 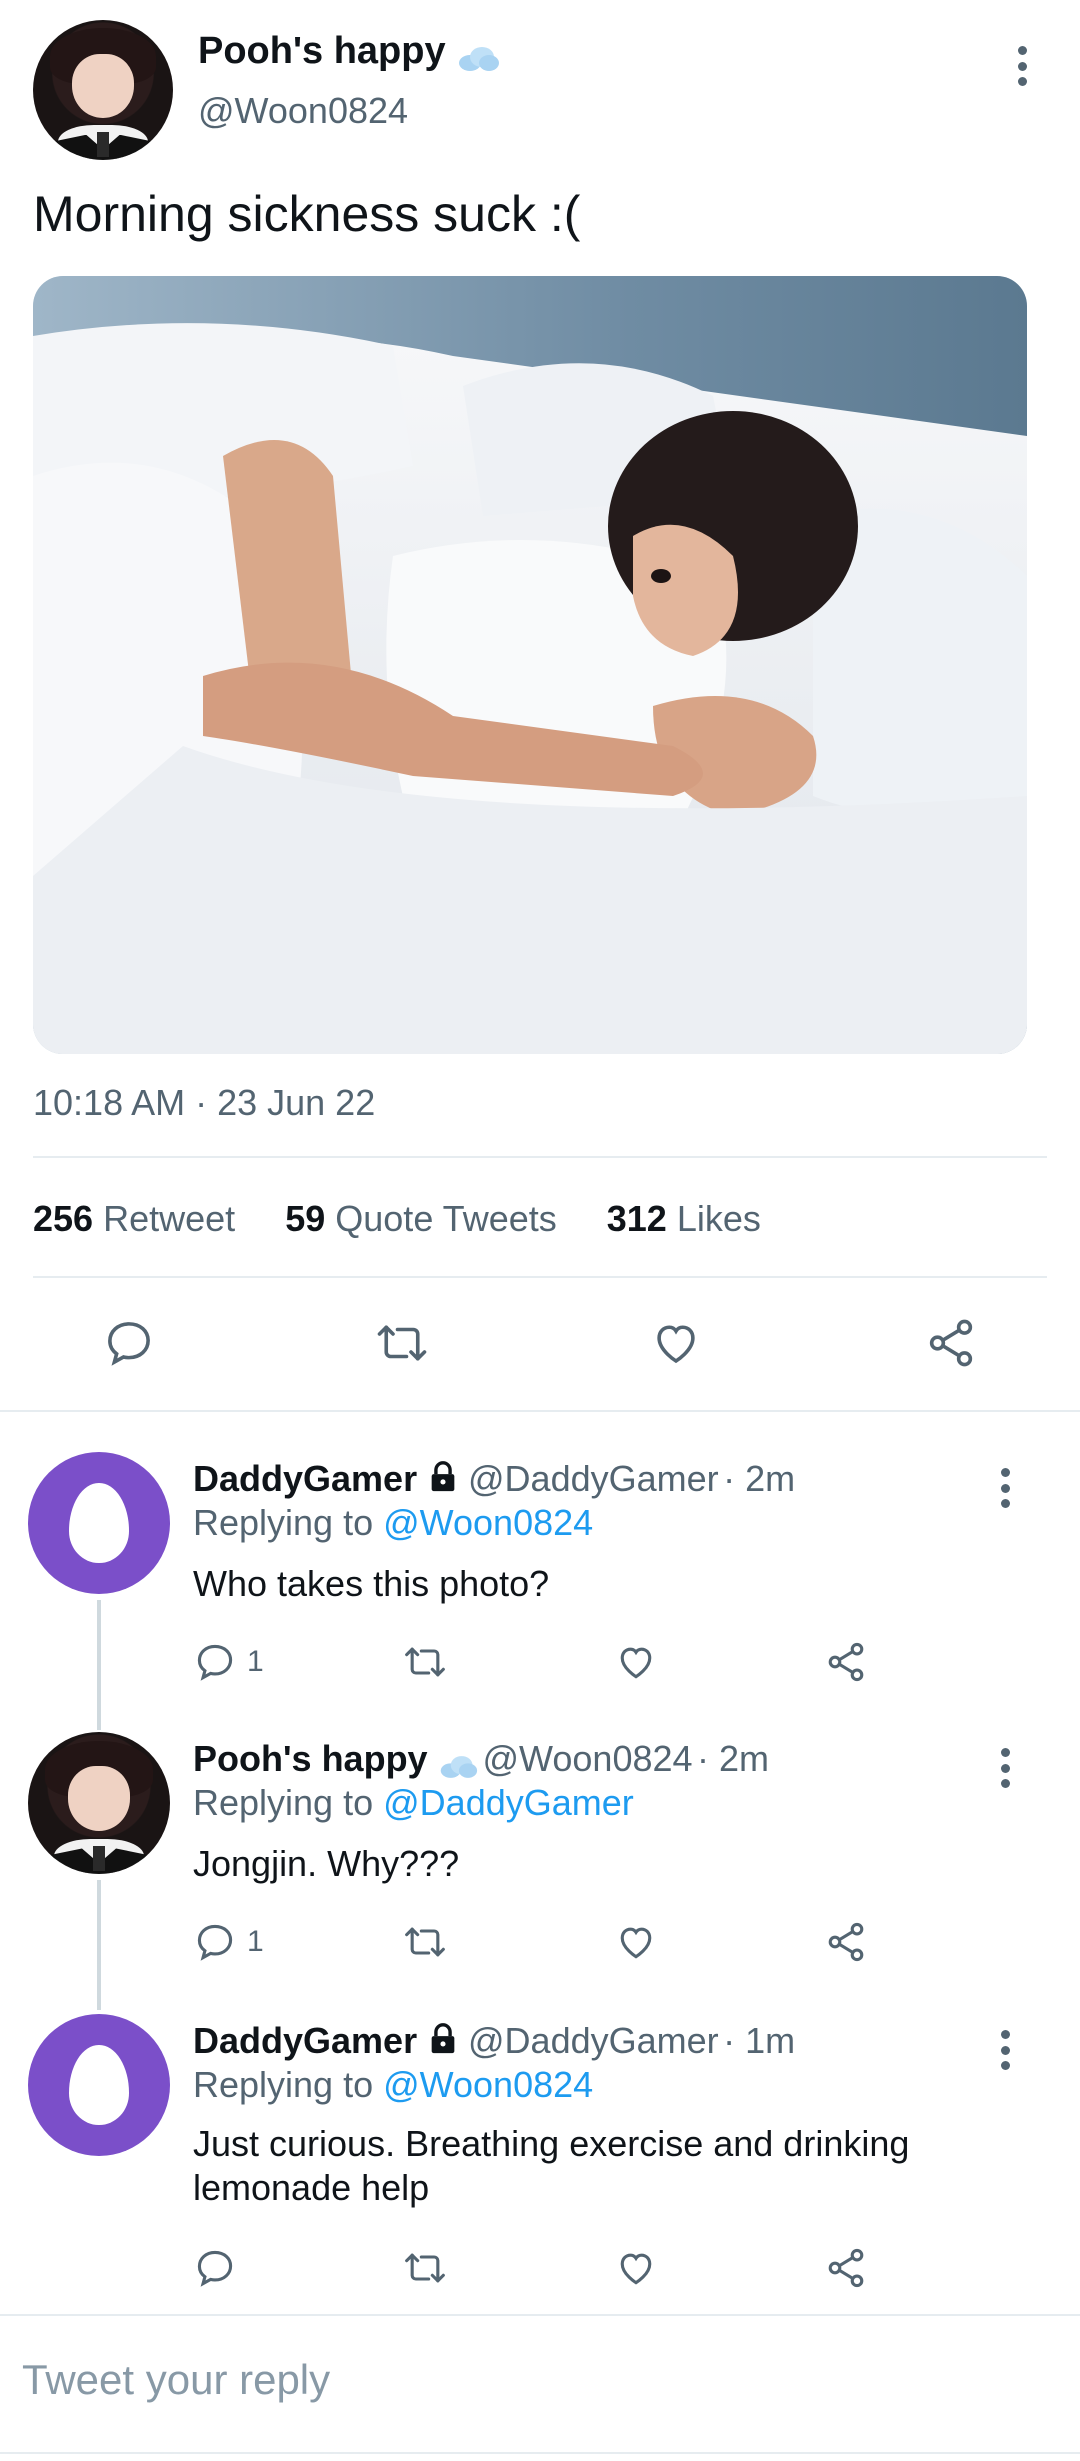 What do you see at coordinates (310, 1758) in the screenshot?
I see `reply-author-name: Pooh's happy` at bounding box center [310, 1758].